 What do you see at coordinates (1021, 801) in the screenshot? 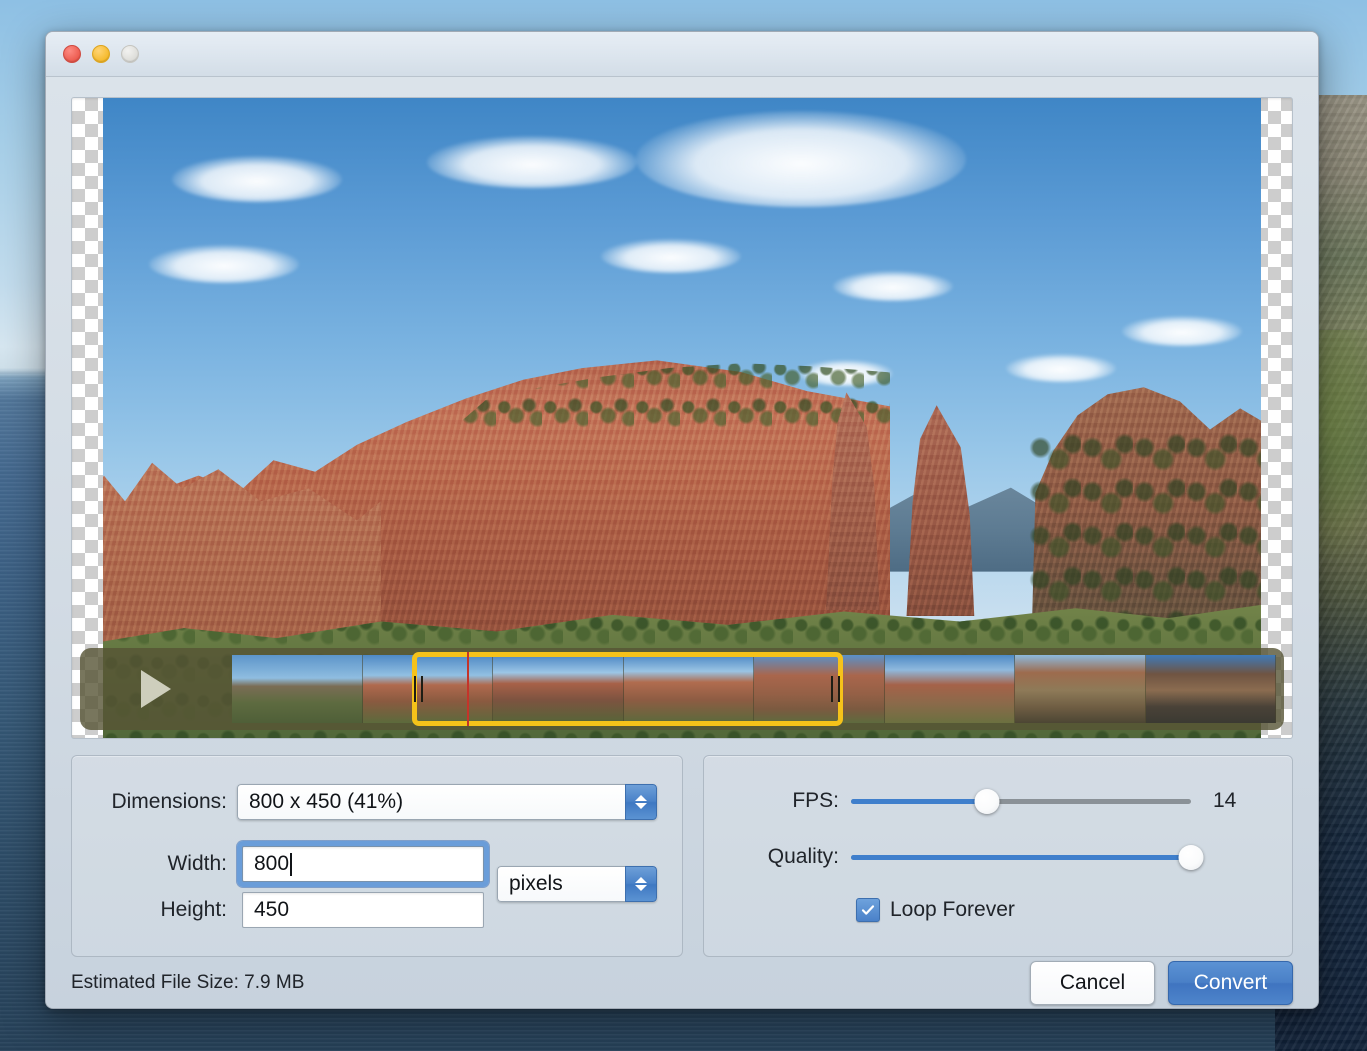
I see `fps-slider` at bounding box center [1021, 801].